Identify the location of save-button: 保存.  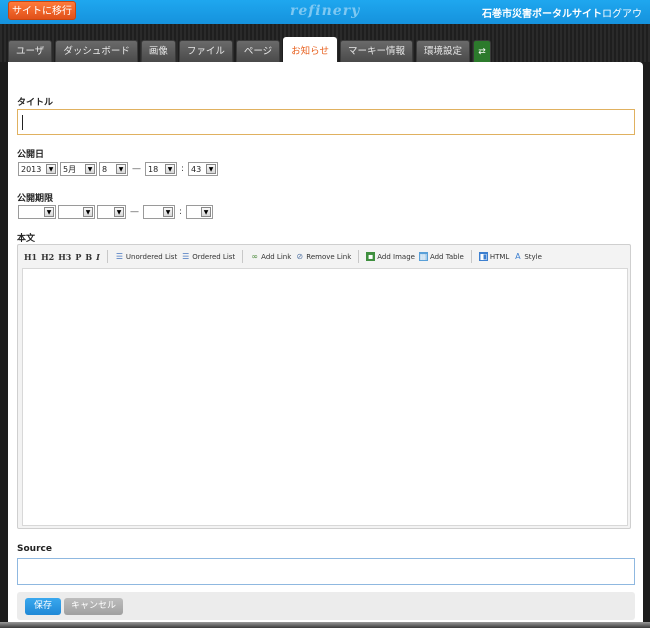
(43, 606).